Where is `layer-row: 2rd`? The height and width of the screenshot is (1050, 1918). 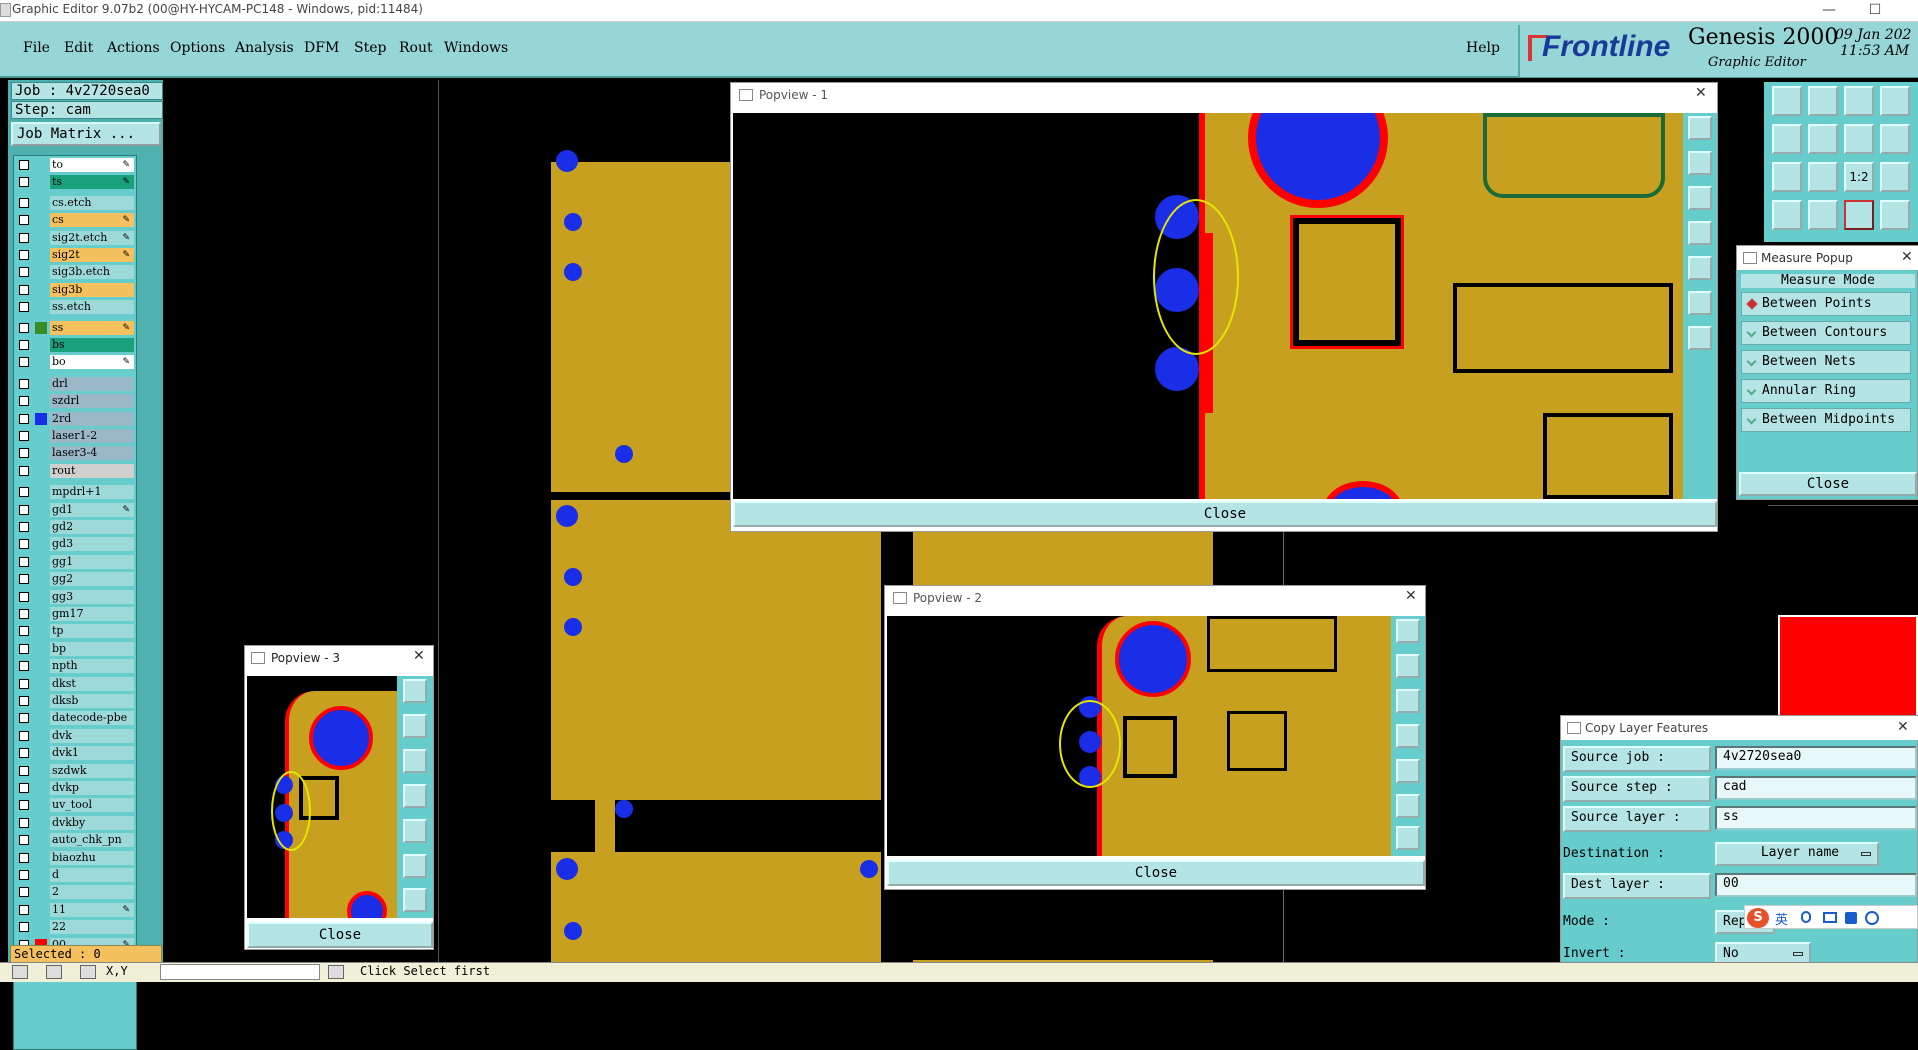 layer-row: 2rd is located at coordinates (76, 418).